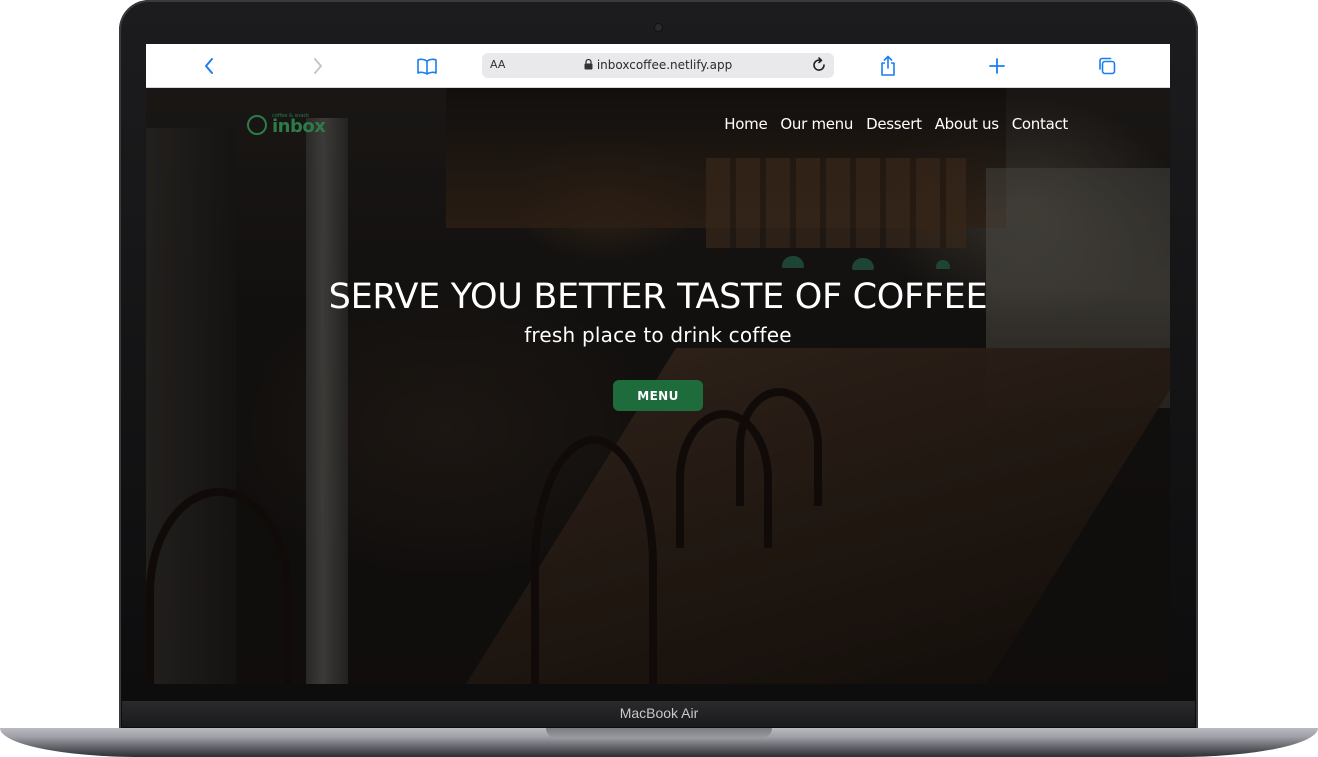 Image resolution: width=1318 pixels, height=757 pixels. What do you see at coordinates (967, 124) in the screenshot?
I see `nav-link-about-us: About us` at bounding box center [967, 124].